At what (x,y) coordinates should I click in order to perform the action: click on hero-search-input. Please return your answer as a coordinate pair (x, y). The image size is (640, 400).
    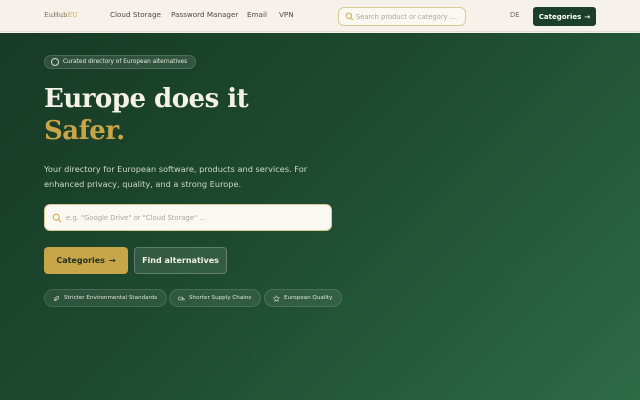
    Looking at the image, I should click on (197, 218).